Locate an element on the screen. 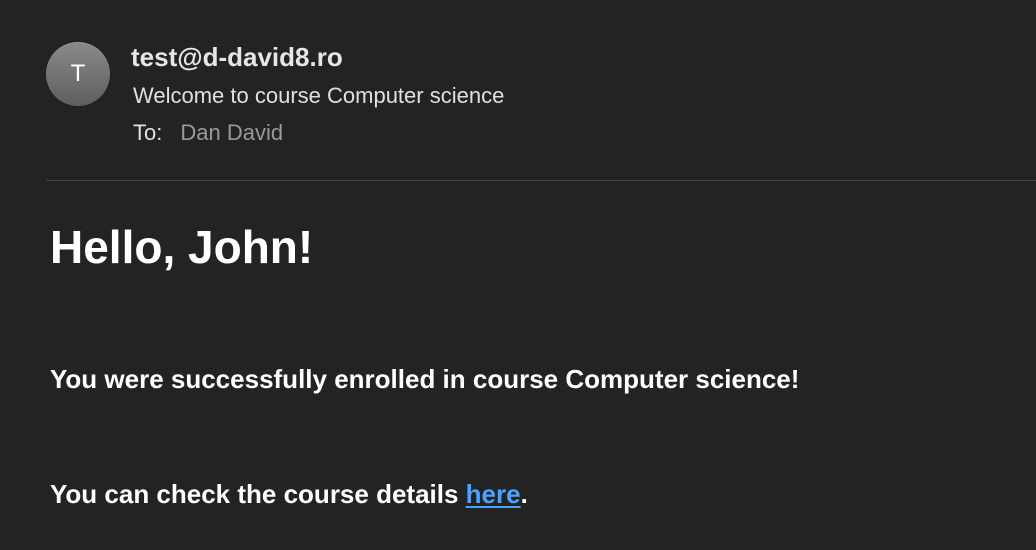  greeting-heading: Hello, John! is located at coordinates (182, 247).